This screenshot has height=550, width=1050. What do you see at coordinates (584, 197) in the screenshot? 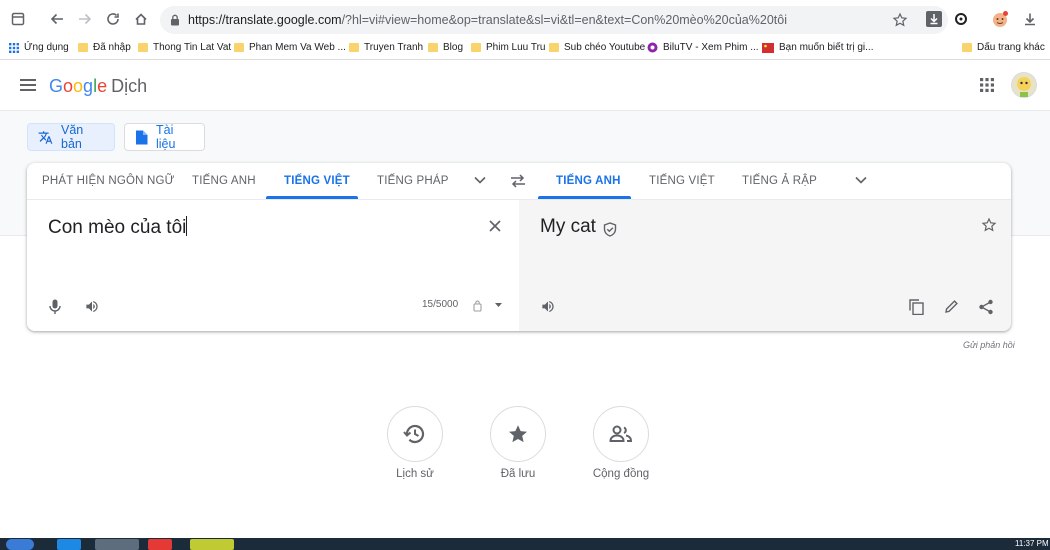
I see `target-active-indicator` at bounding box center [584, 197].